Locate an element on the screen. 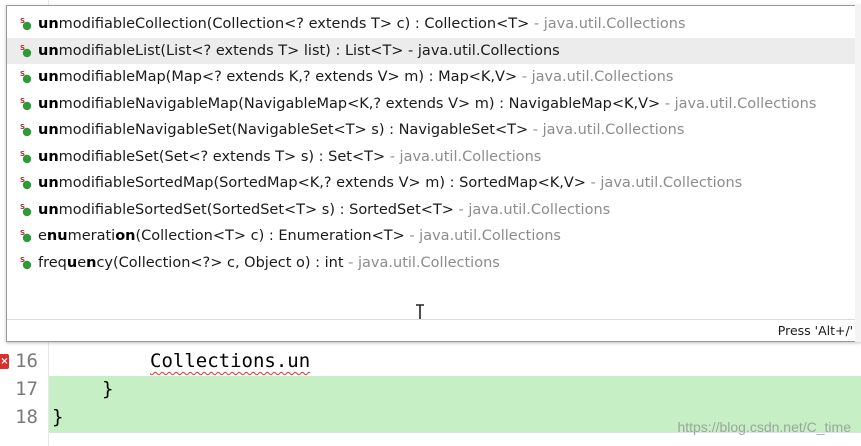 The image size is (861, 446). code-line-17: 17 } is located at coordinates (430, 390).